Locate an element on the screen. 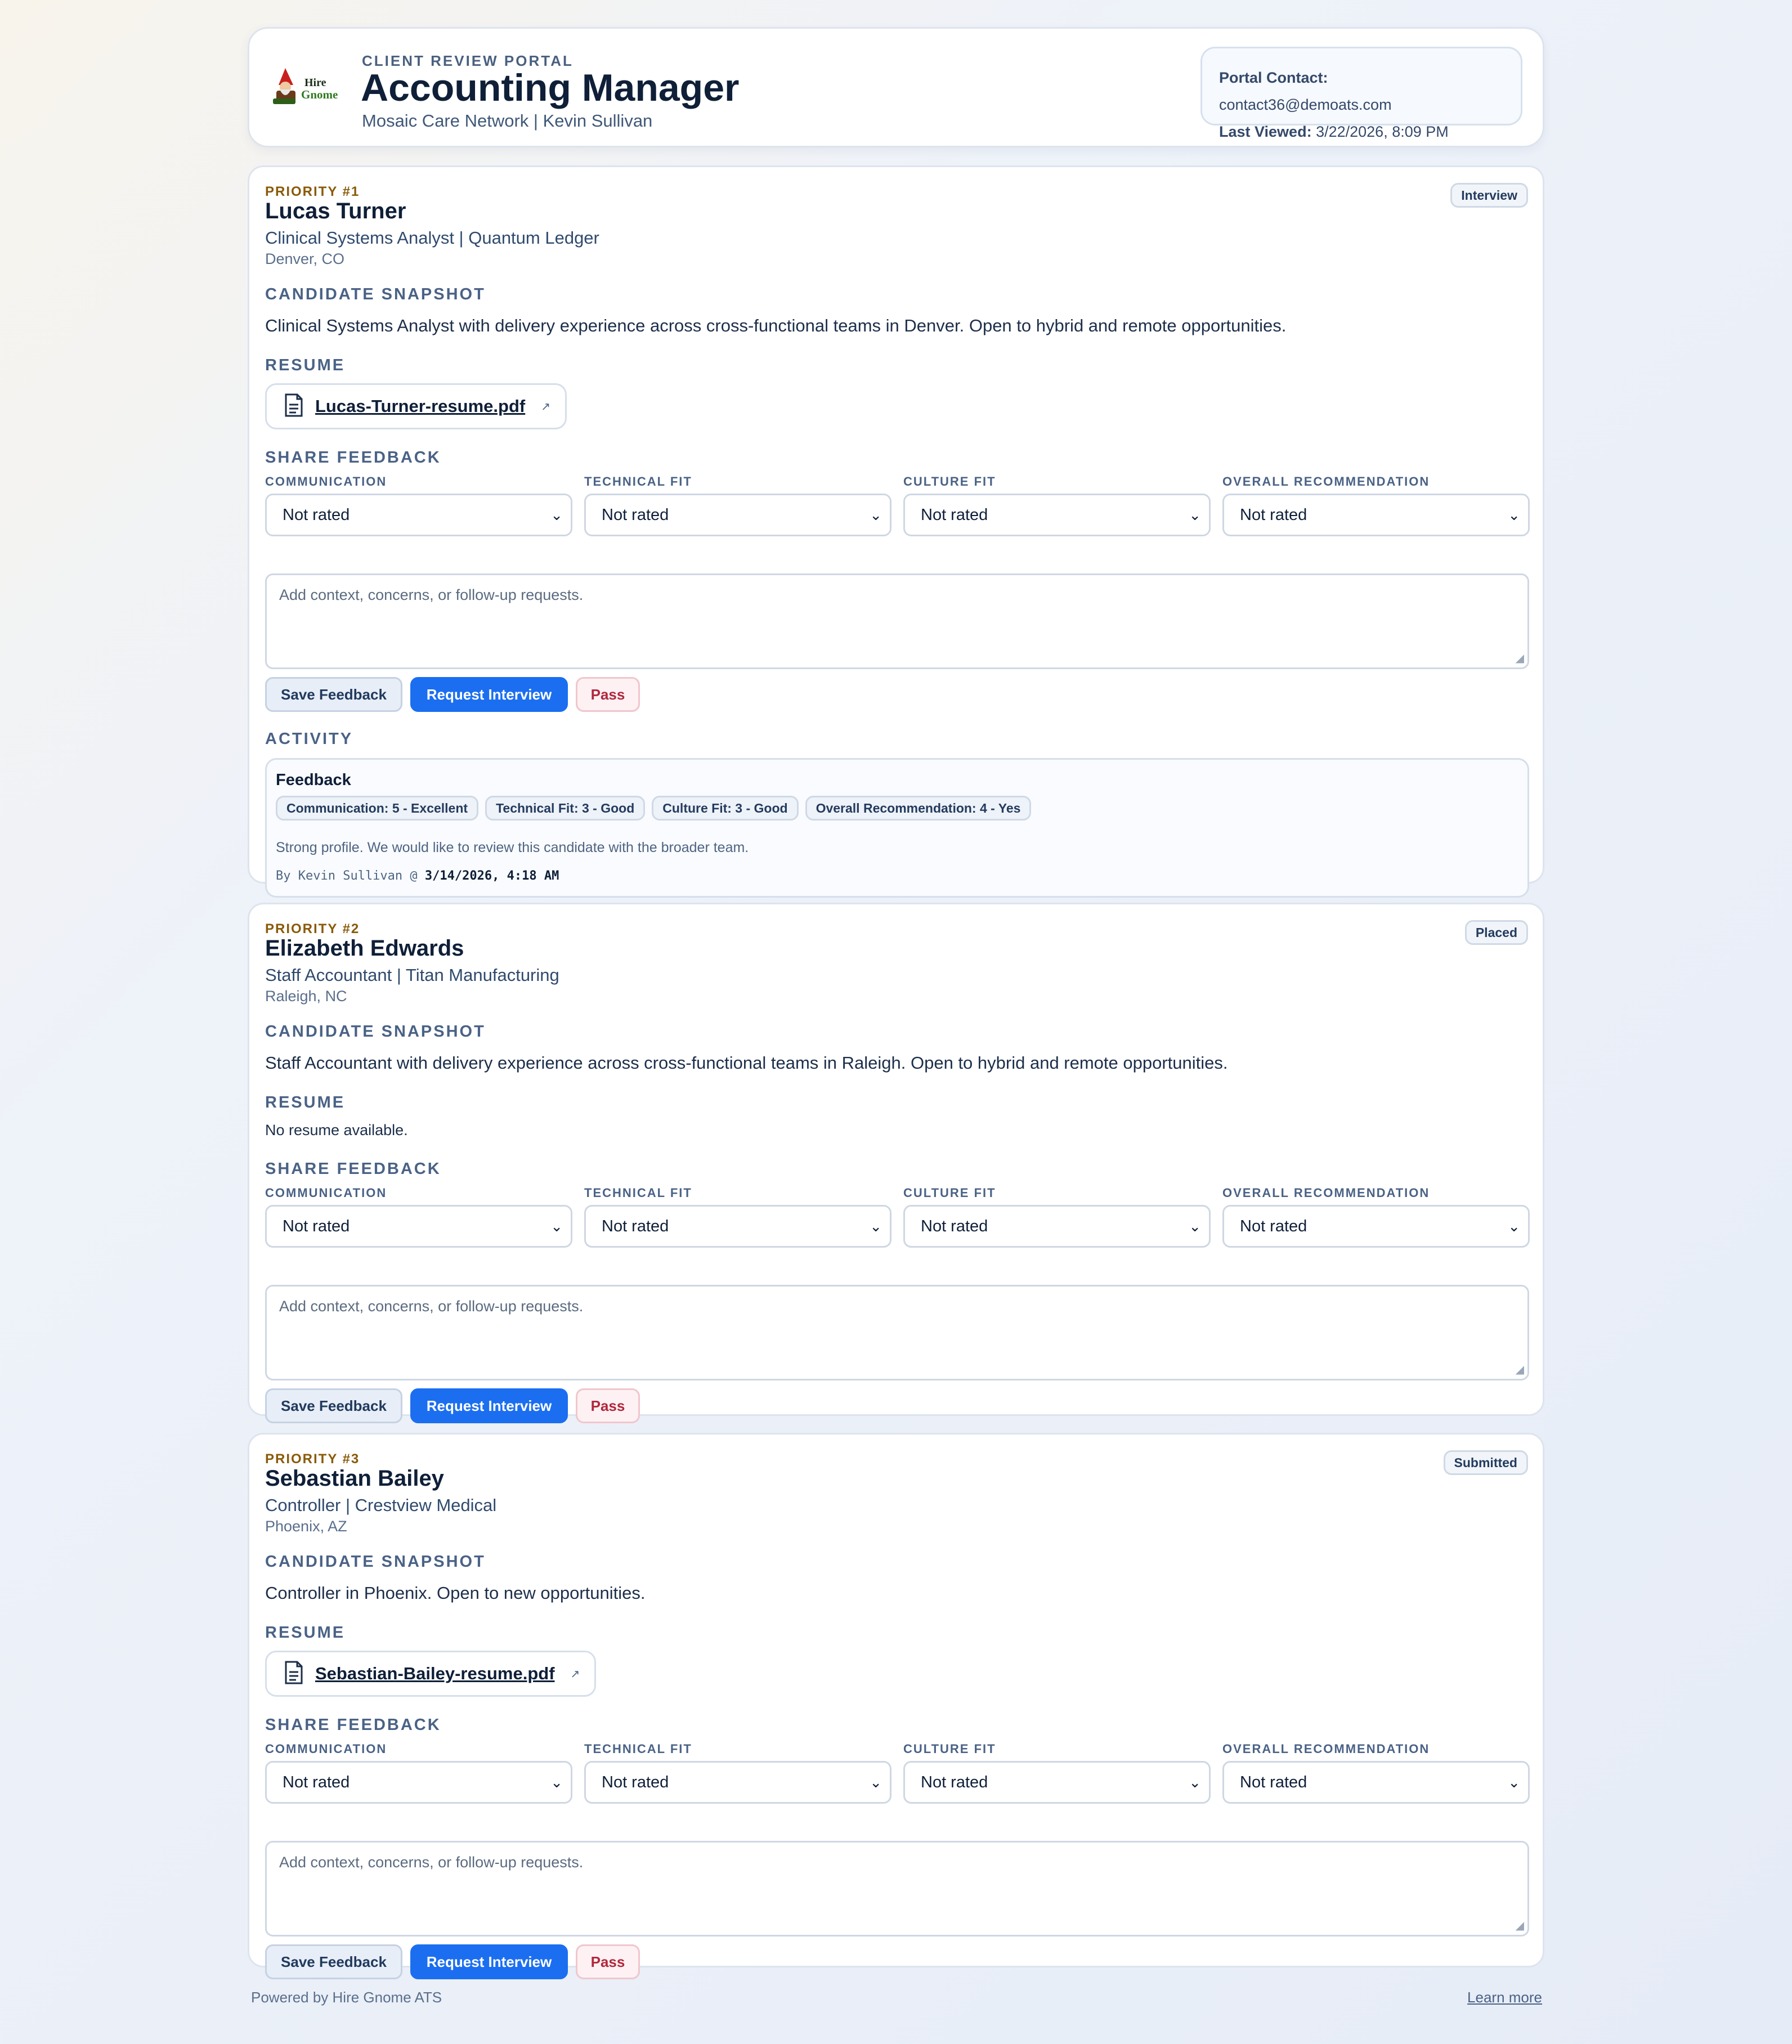  candidate-name: Sebastian Bailey is located at coordinates (354, 1478).